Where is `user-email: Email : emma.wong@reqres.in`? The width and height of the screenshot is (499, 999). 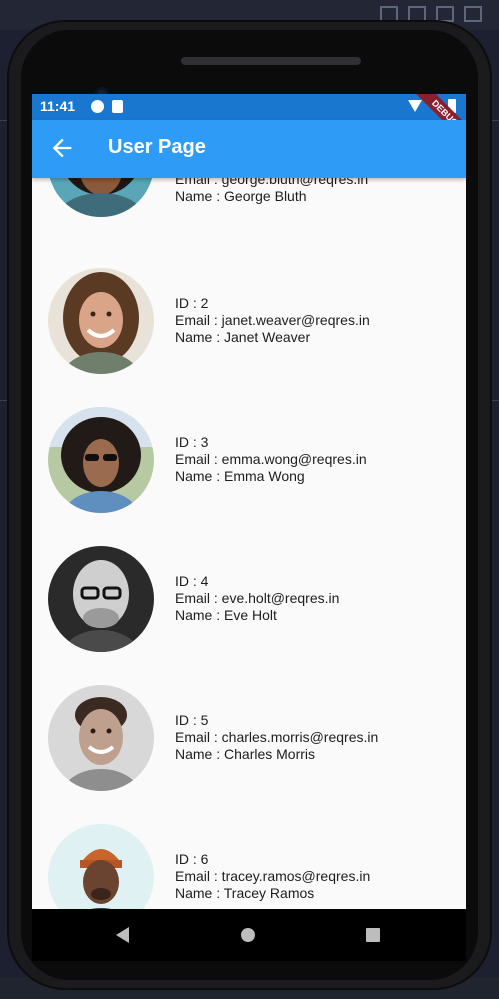 user-email: Email : emma.wong@reqres.in is located at coordinates (271, 459).